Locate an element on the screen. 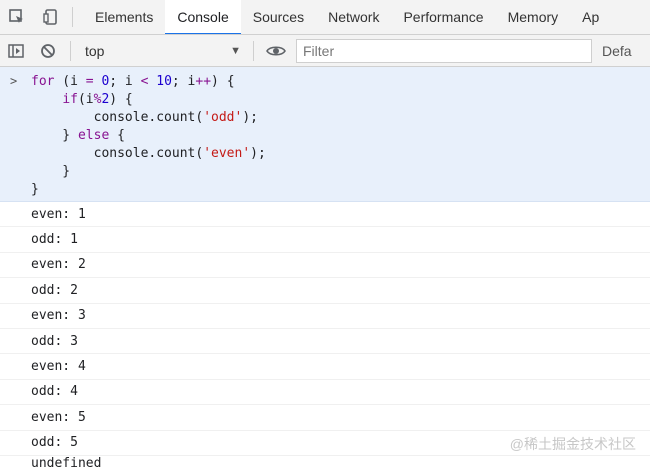  log-row: odd: 1 is located at coordinates (325, 240).